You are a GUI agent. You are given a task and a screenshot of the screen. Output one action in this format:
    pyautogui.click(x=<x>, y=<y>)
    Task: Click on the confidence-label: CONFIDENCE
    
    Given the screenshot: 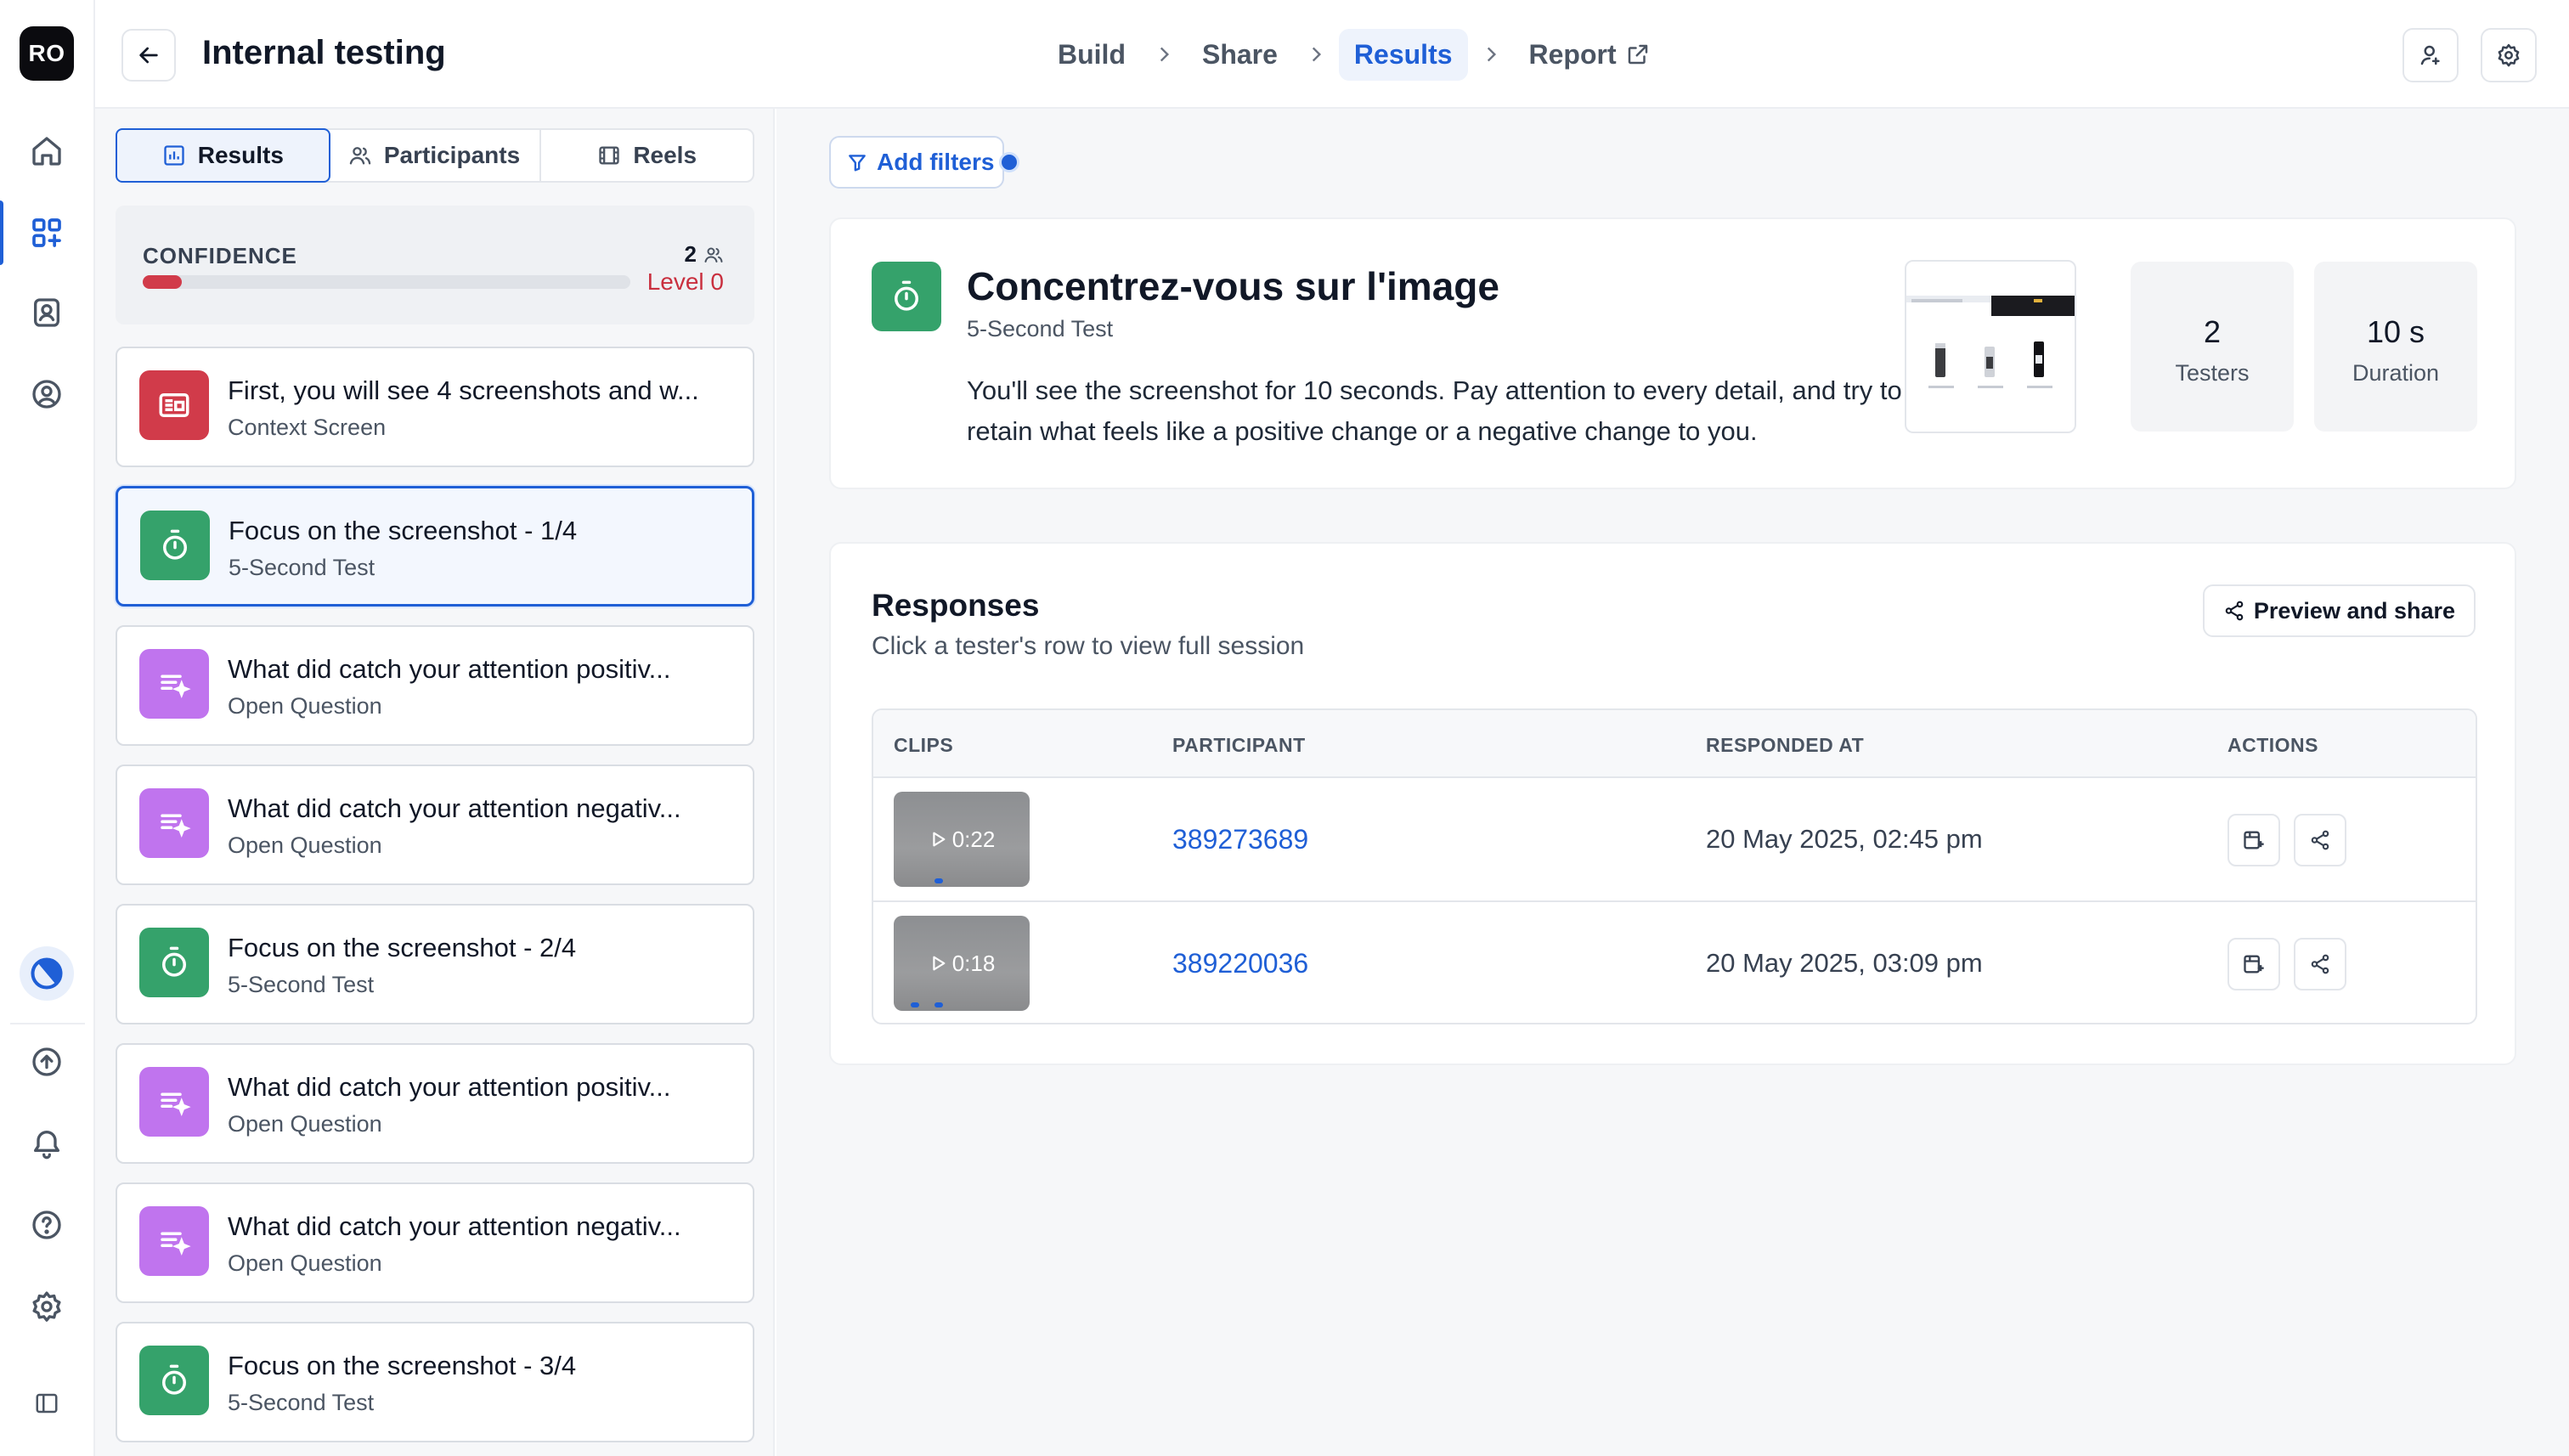 What is the action you would take?
    pyautogui.click(x=220, y=255)
    